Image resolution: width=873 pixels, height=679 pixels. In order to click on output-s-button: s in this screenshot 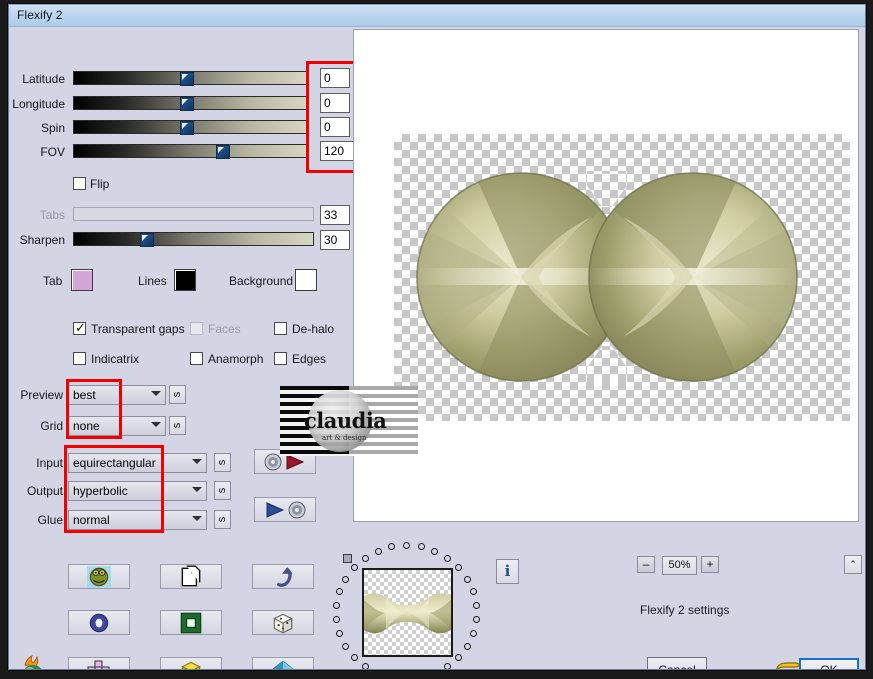, I will do `click(222, 490)`.